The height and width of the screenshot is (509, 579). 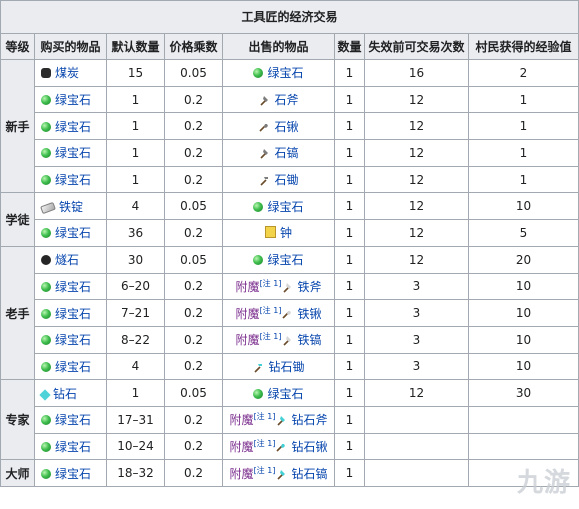 I want to click on table-row: 绿宝石 4 0.2 钻石锄 1 3 10, so click(x=290, y=366).